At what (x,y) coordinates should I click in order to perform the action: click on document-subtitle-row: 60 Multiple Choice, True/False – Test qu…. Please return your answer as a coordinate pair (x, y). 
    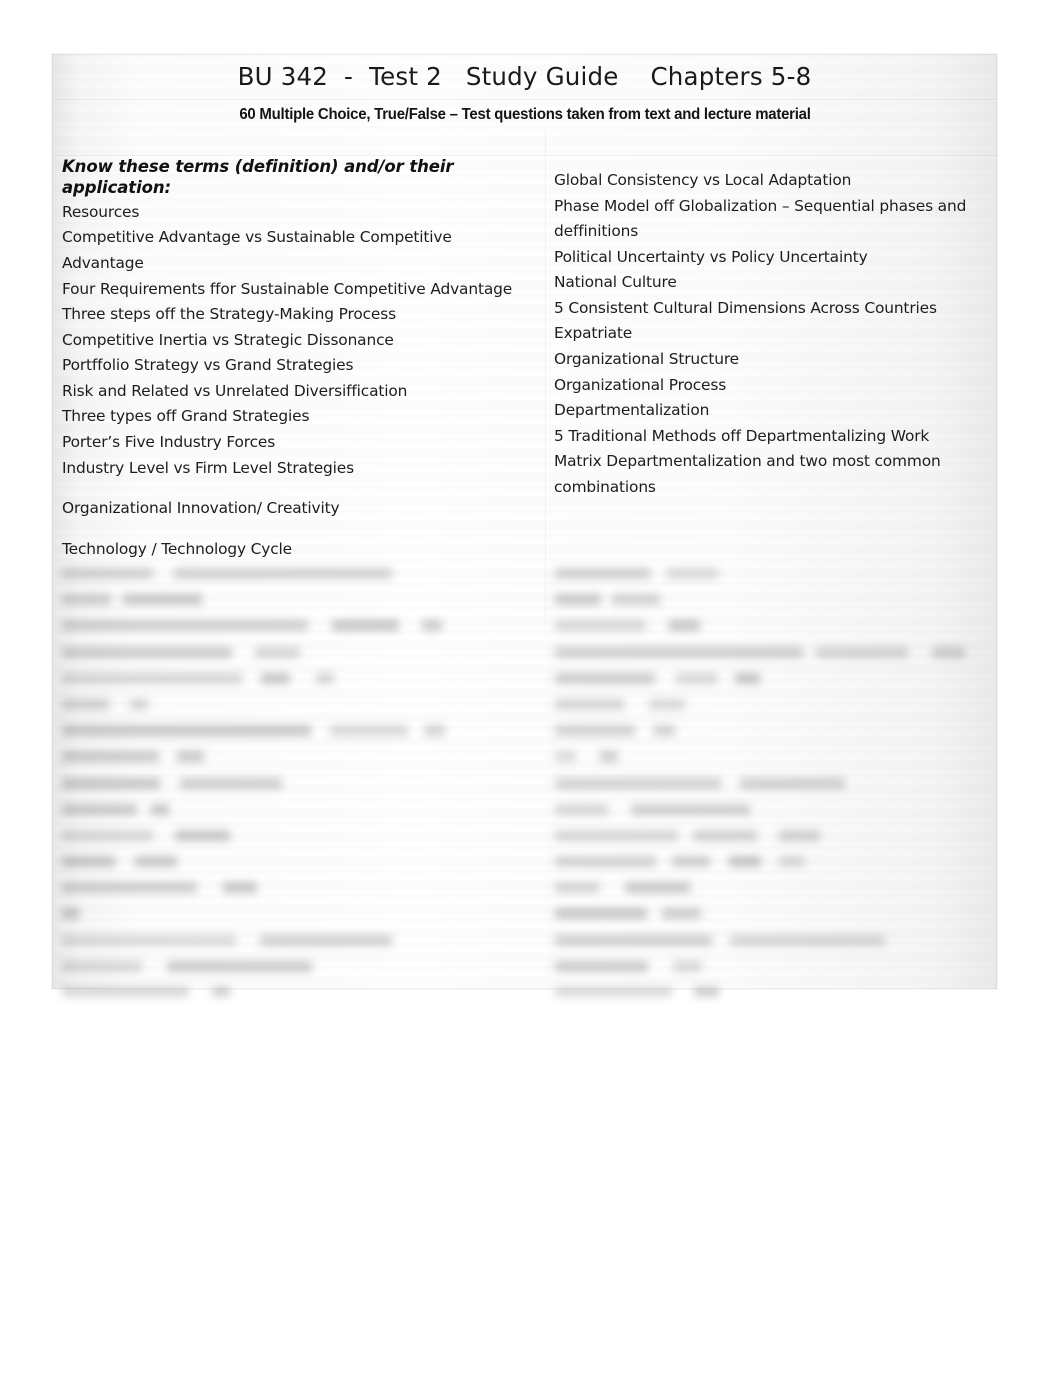
    Looking at the image, I should click on (524, 115).